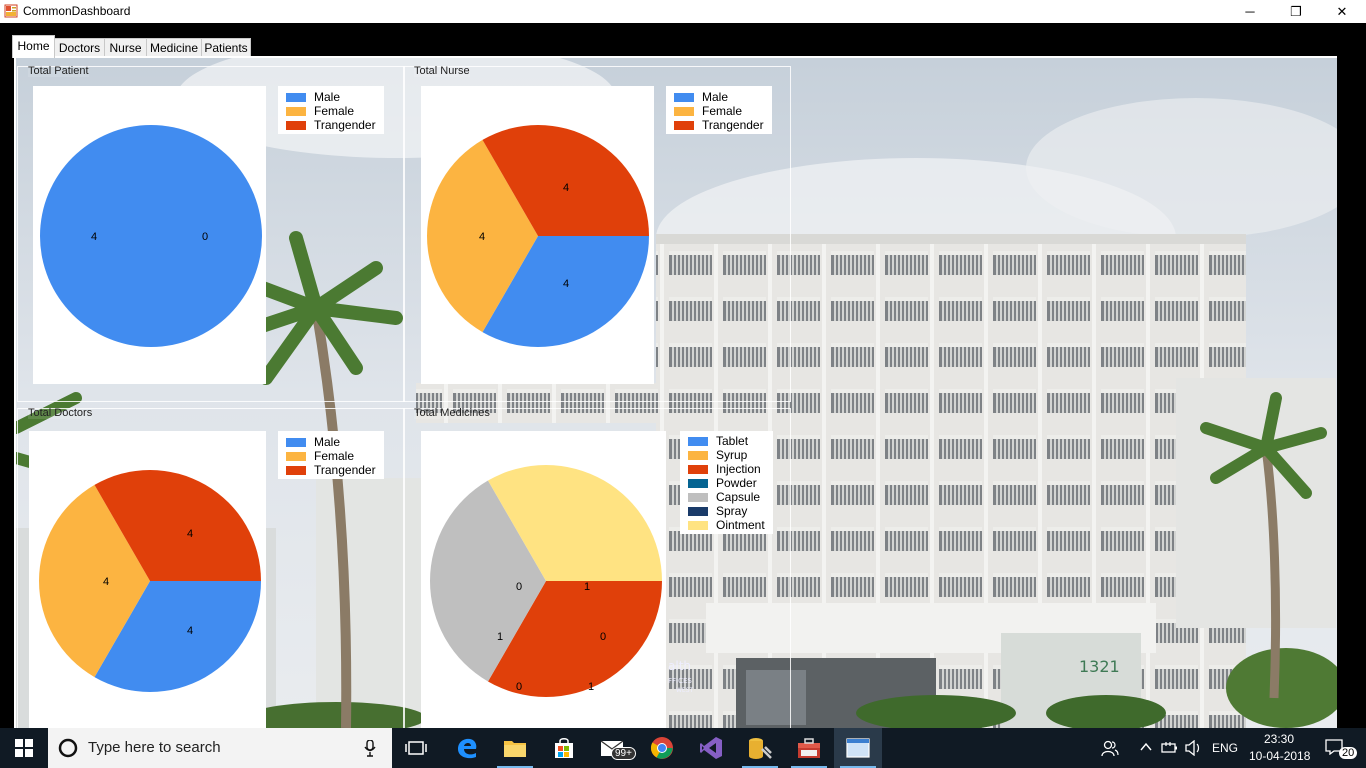 The height and width of the screenshot is (768, 1366). Describe the element at coordinates (68, 748) in the screenshot. I see `cortana-circle-icon` at that location.